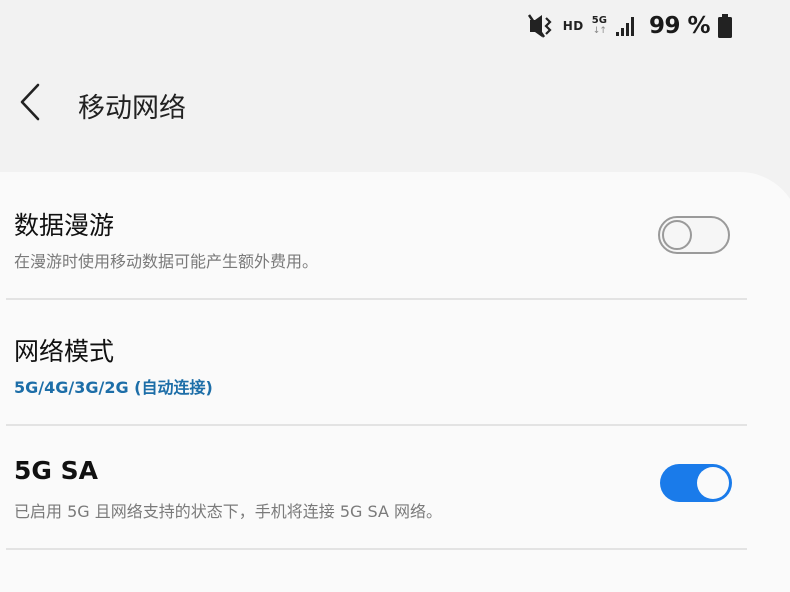 The width and height of the screenshot is (790, 592). What do you see at coordinates (679, 26) in the screenshot?
I see `battery-percentage: 99 %` at bounding box center [679, 26].